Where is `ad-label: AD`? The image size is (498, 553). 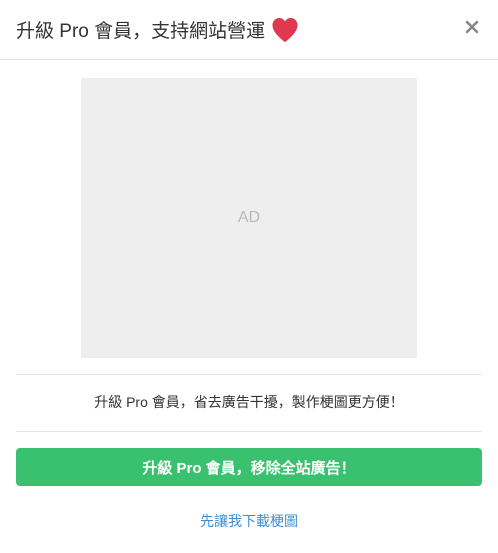
ad-label: AD is located at coordinates (249, 217).